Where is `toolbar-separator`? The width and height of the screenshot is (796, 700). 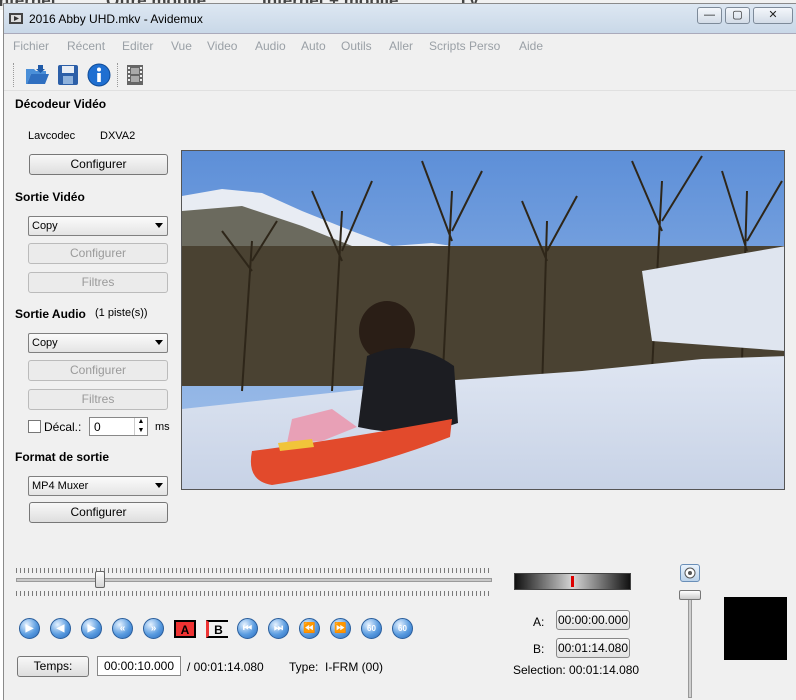 toolbar-separator is located at coordinates (118, 75).